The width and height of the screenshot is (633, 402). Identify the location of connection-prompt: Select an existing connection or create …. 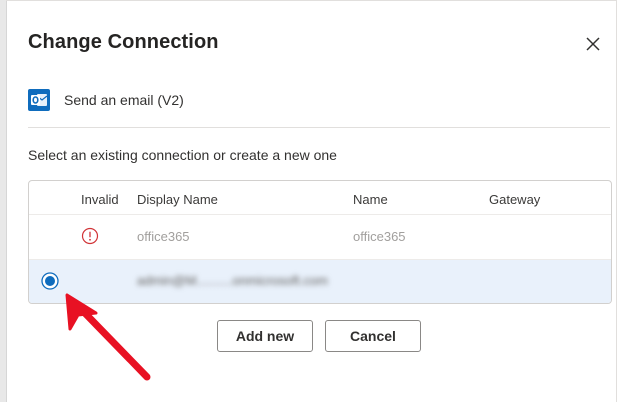
(182, 155).